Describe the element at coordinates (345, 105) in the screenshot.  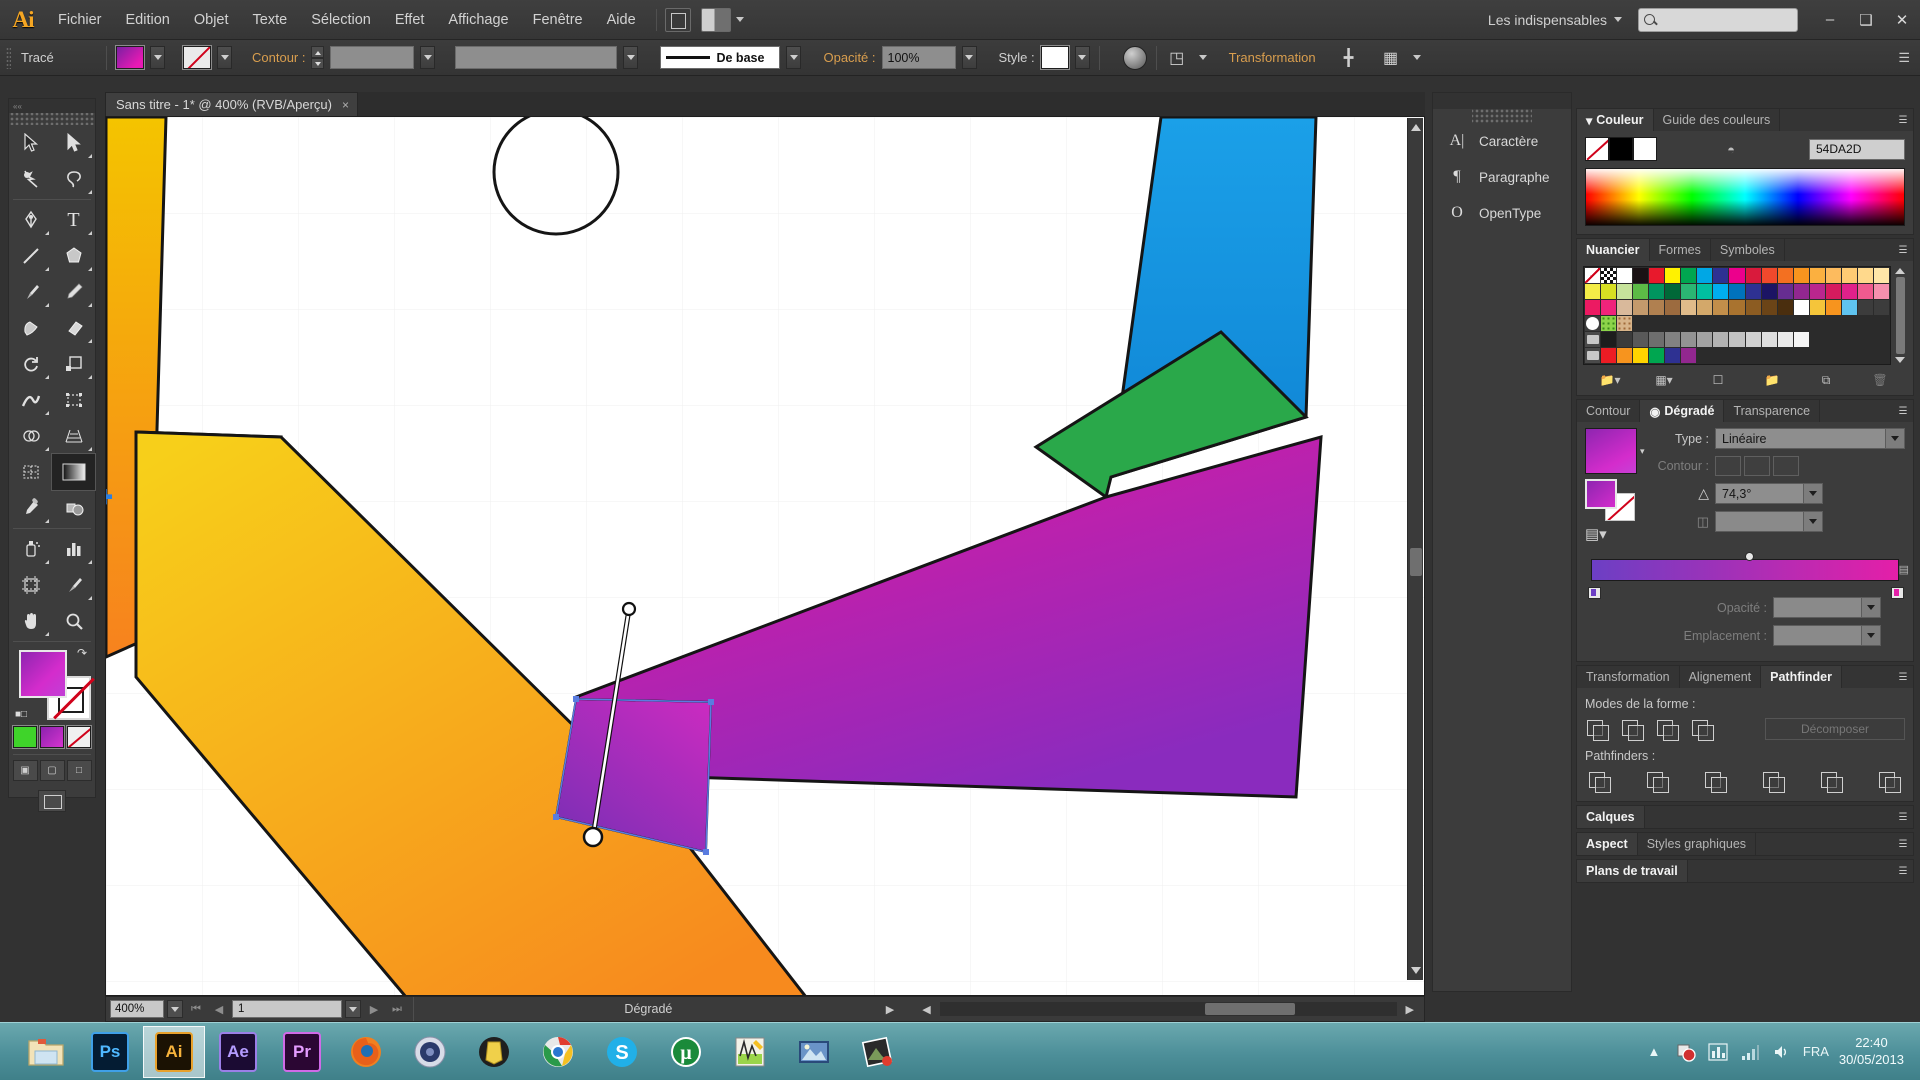
I see `close-icon: ×` at that location.